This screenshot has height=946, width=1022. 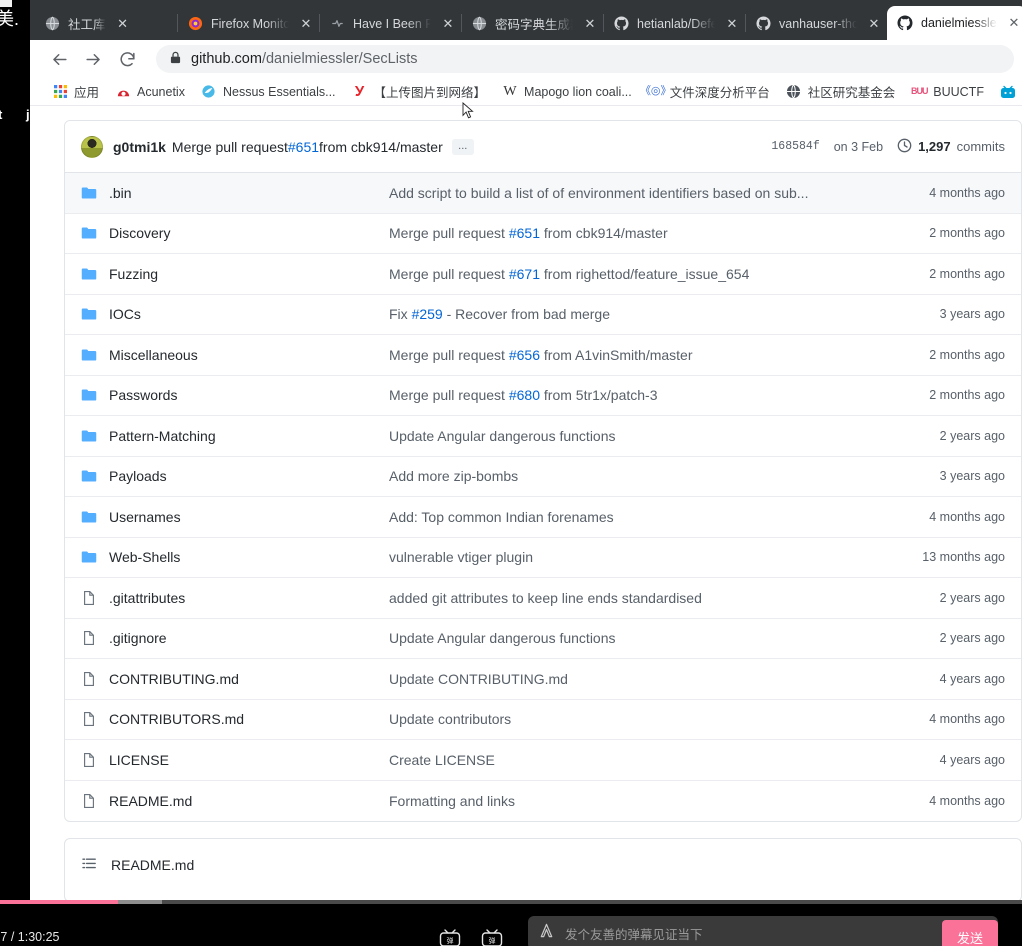 I want to click on globe-icon, so click(x=794, y=92).